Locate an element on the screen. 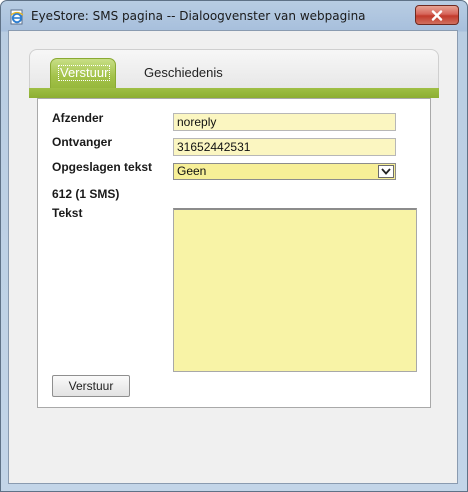 The image size is (468, 492). chevron-down-icon is located at coordinates (386, 171).